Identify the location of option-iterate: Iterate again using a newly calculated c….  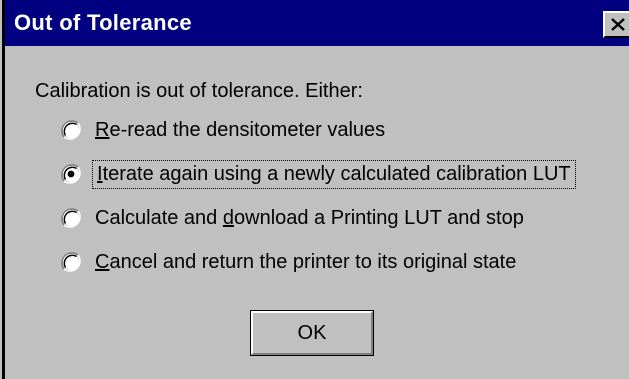
(318, 174).